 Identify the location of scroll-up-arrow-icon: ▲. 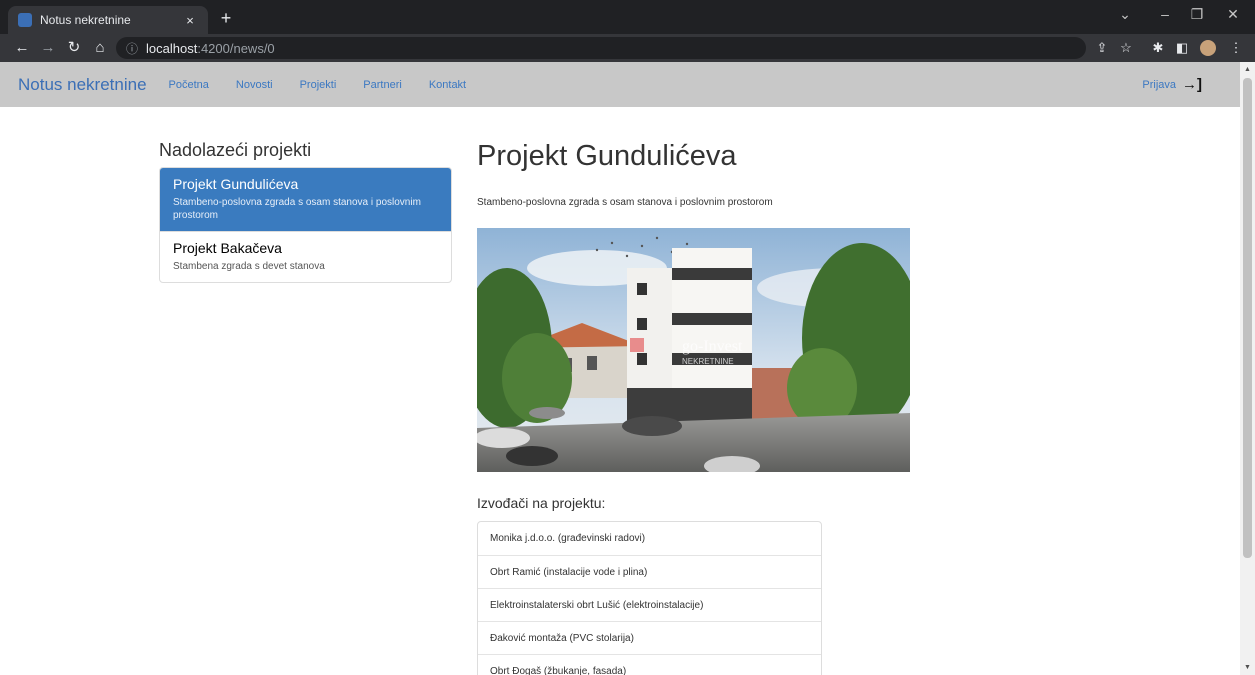
(1247, 69).